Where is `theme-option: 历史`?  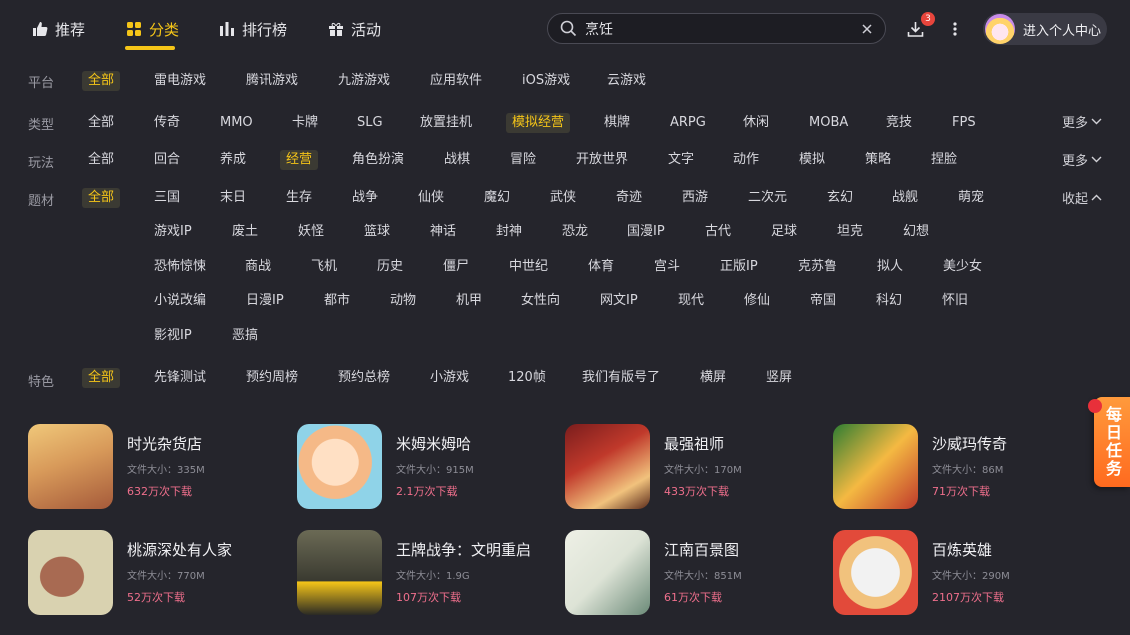
theme-option: 历史 is located at coordinates (390, 267).